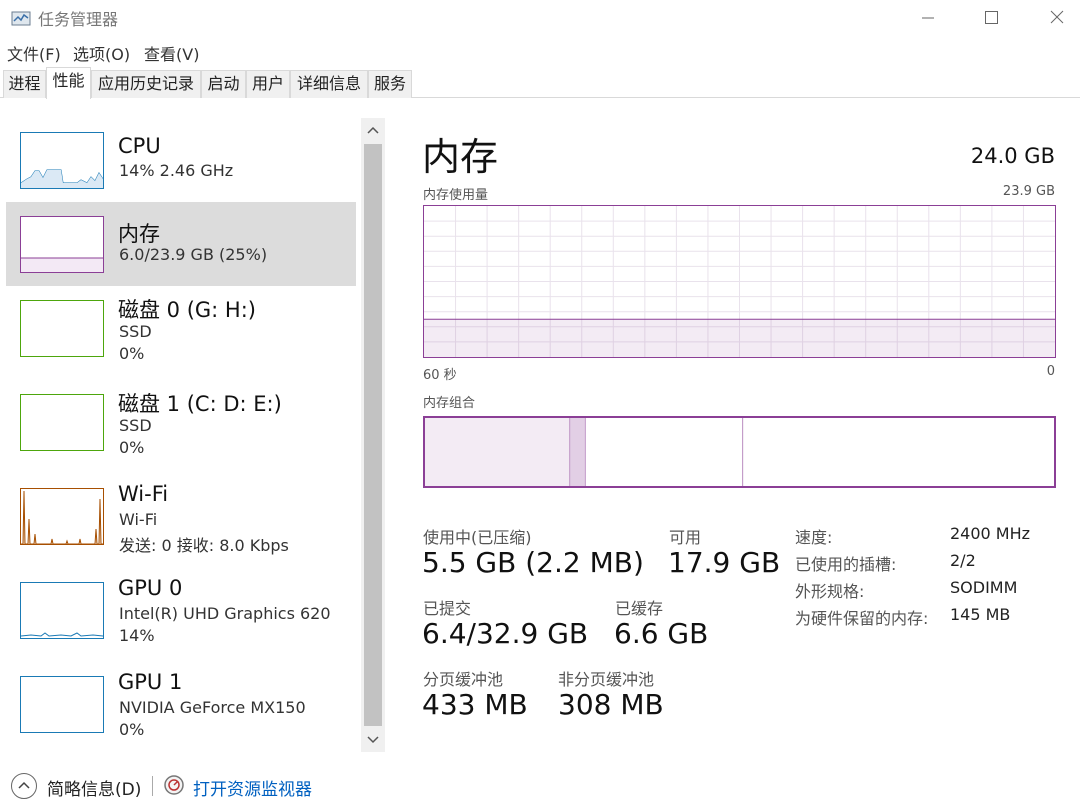 This screenshot has height=803, width=1080. I want to click on resource-item-disk-1: 磁盘 1 (C: D: E:) SSD 0%, so click(181, 422).